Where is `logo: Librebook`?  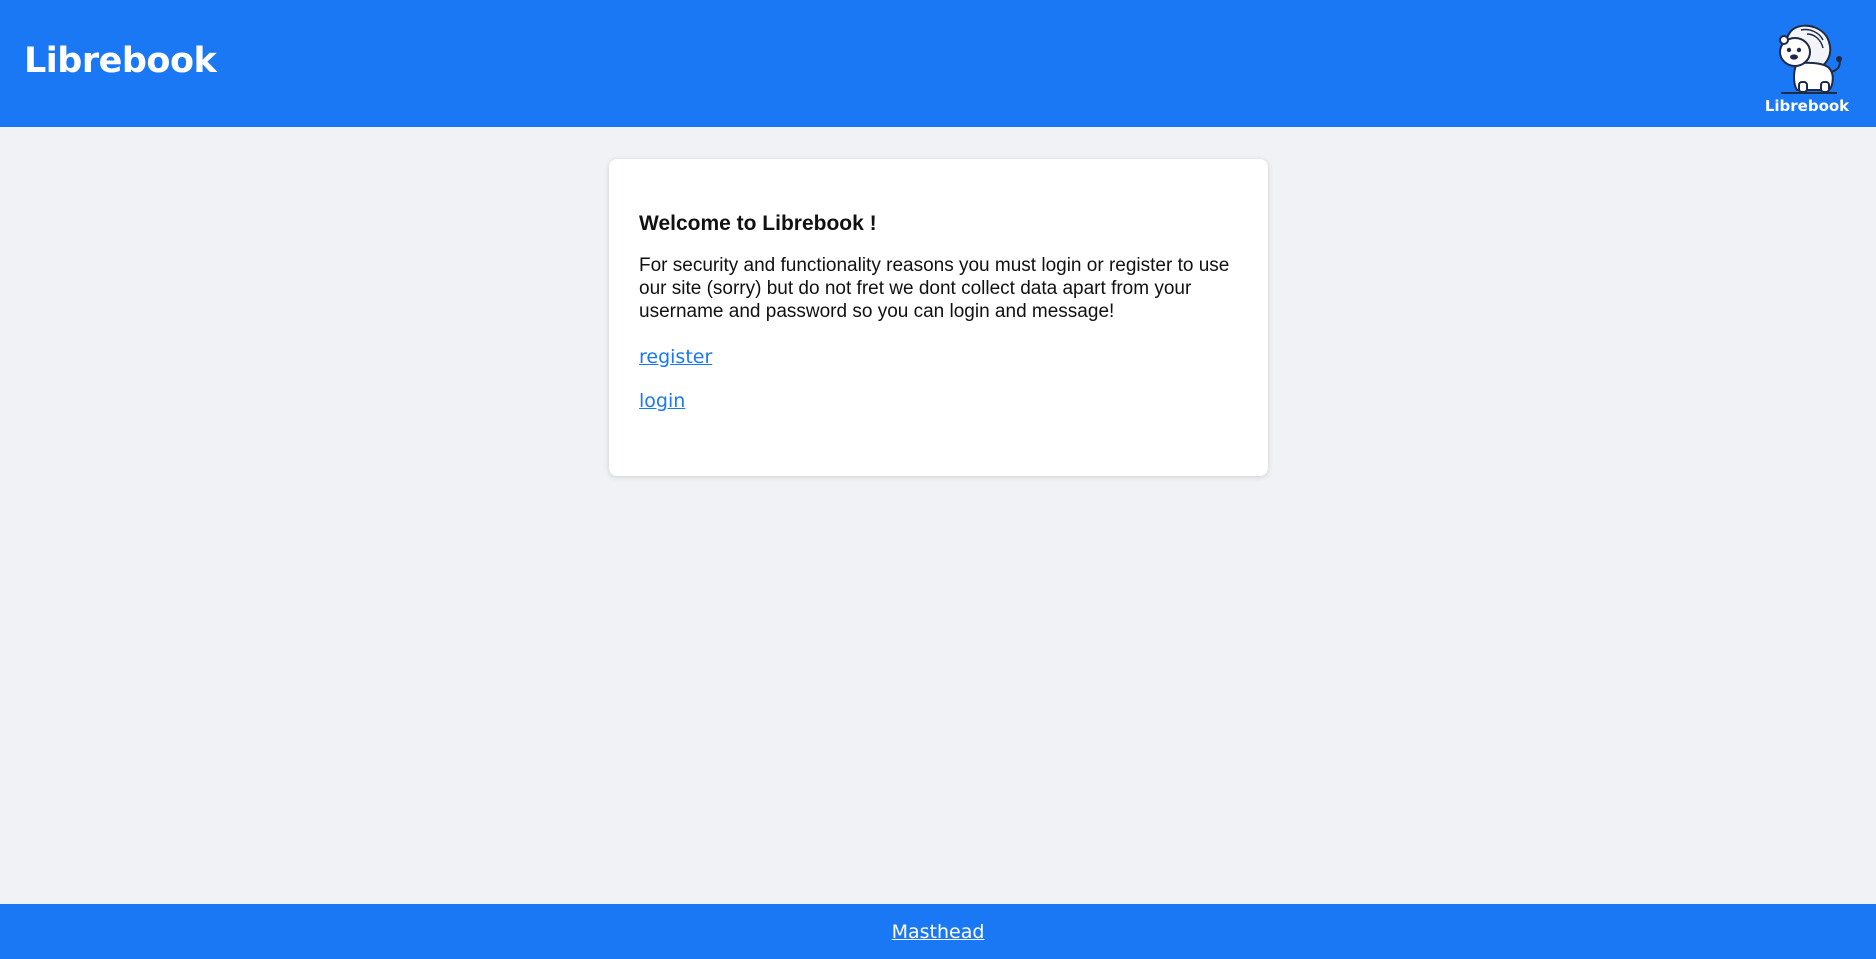
logo: Librebook is located at coordinates (1807, 71).